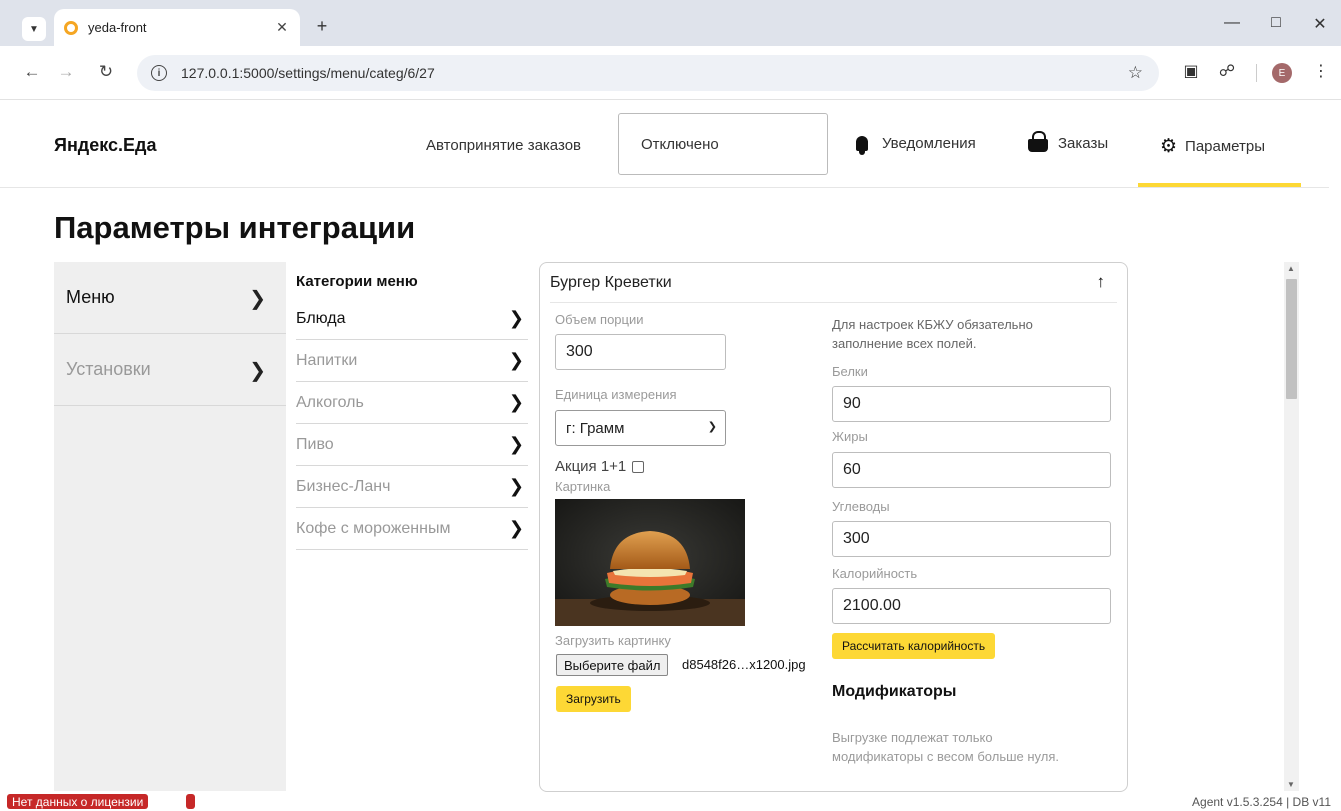 This screenshot has height=811, width=1341. Describe the element at coordinates (971, 404) in the screenshot. I see `protein-input: 90` at that location.